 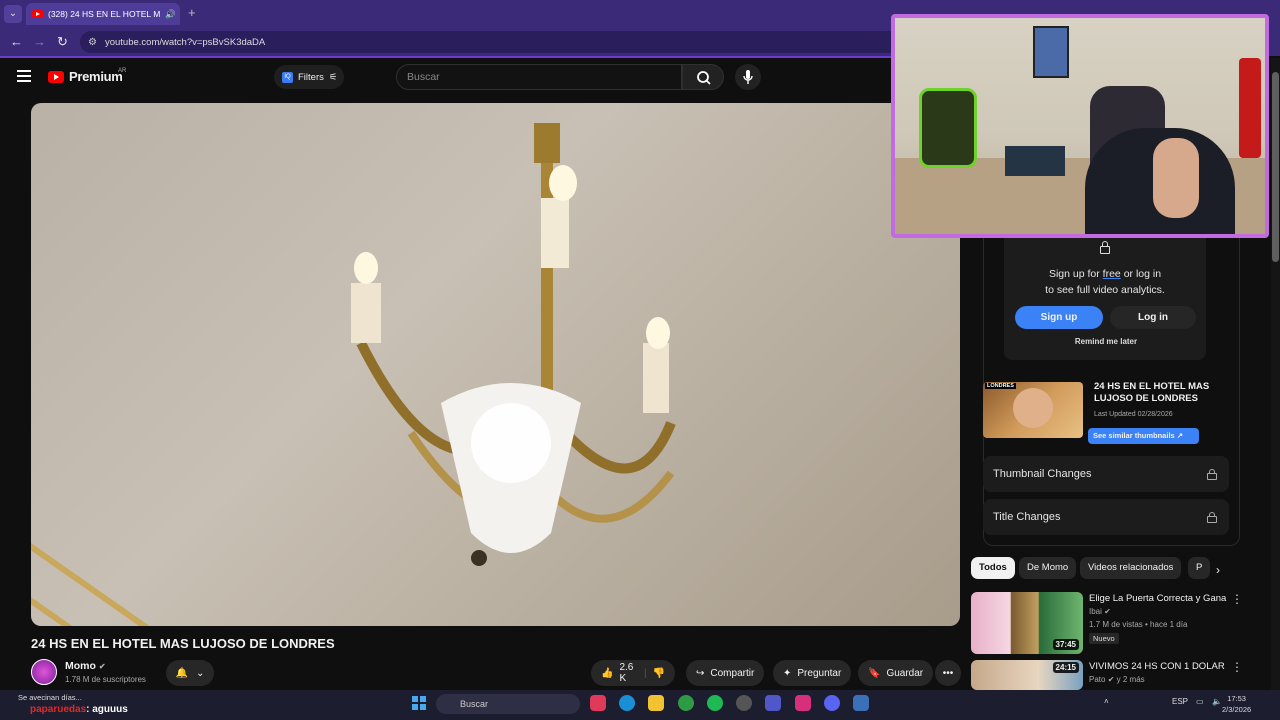 What do you see at coordinates (56, 76) in the screenshot?
I see `youtube-logo-icon` at bounding box center [56, 76].